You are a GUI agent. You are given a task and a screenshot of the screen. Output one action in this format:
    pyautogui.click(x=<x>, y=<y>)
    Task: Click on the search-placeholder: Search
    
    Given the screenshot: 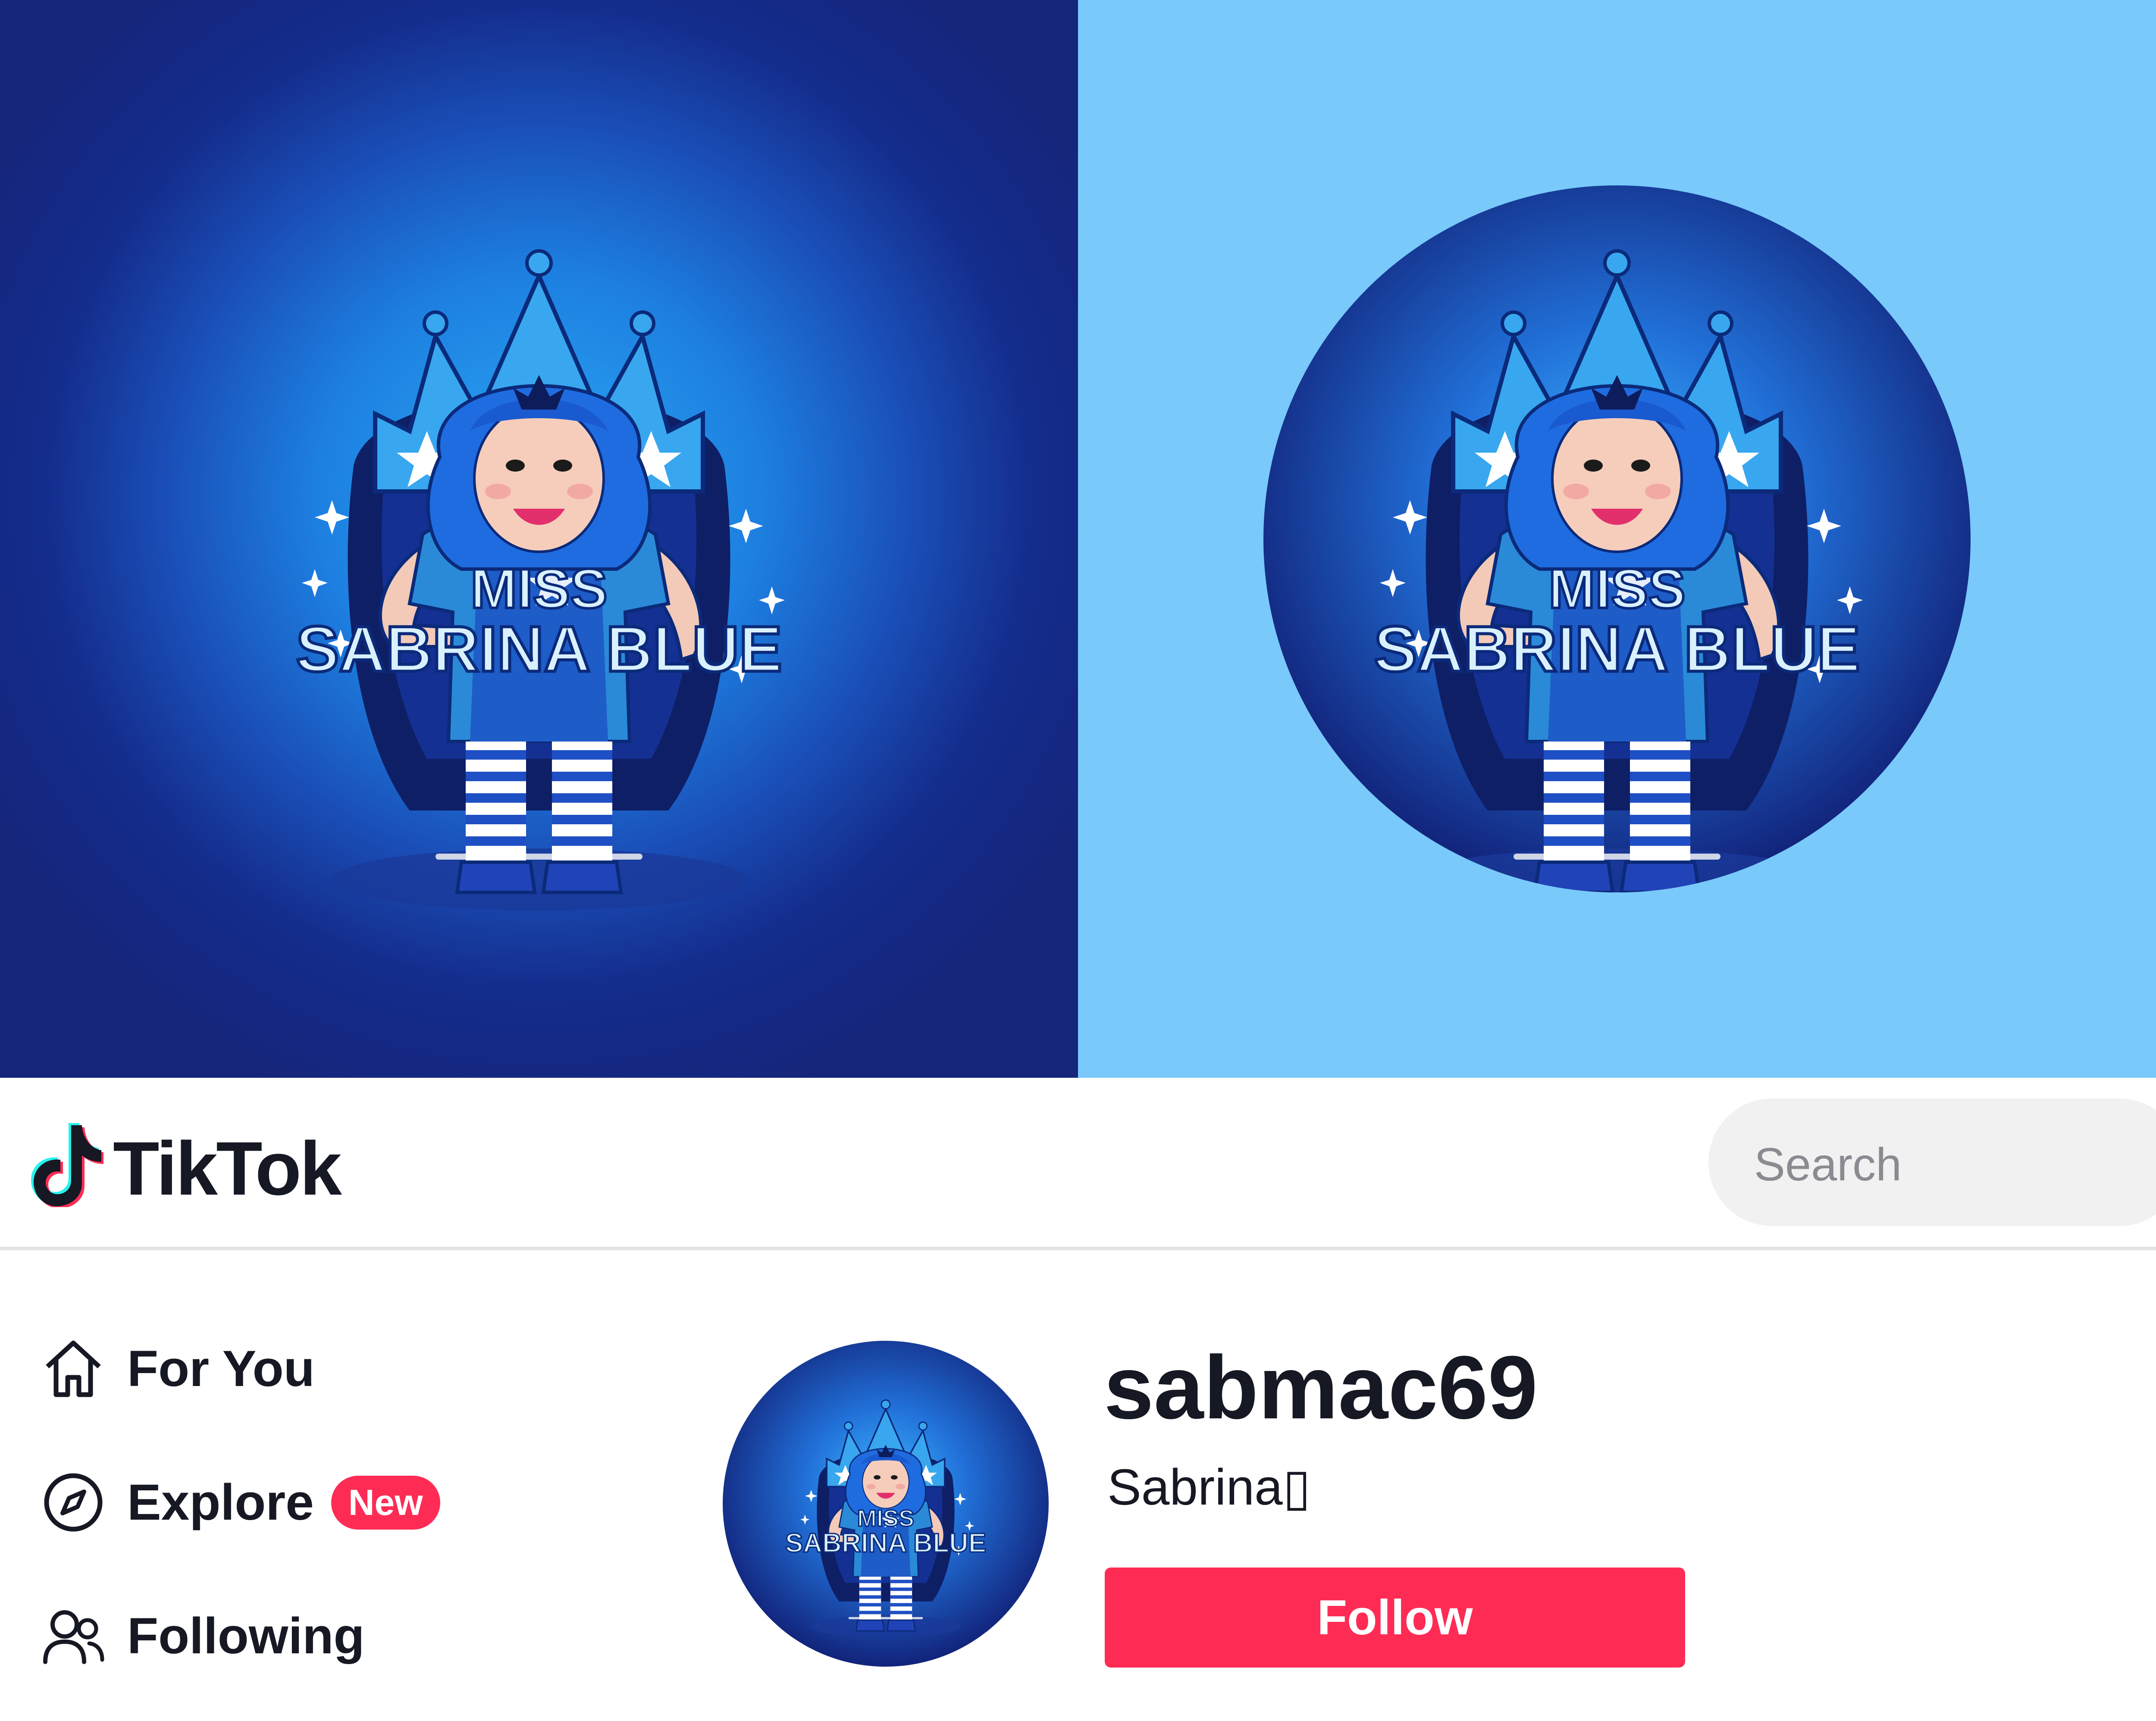 What is the action you would take?
    pyautogui.click(x=1828, y=1164)
    